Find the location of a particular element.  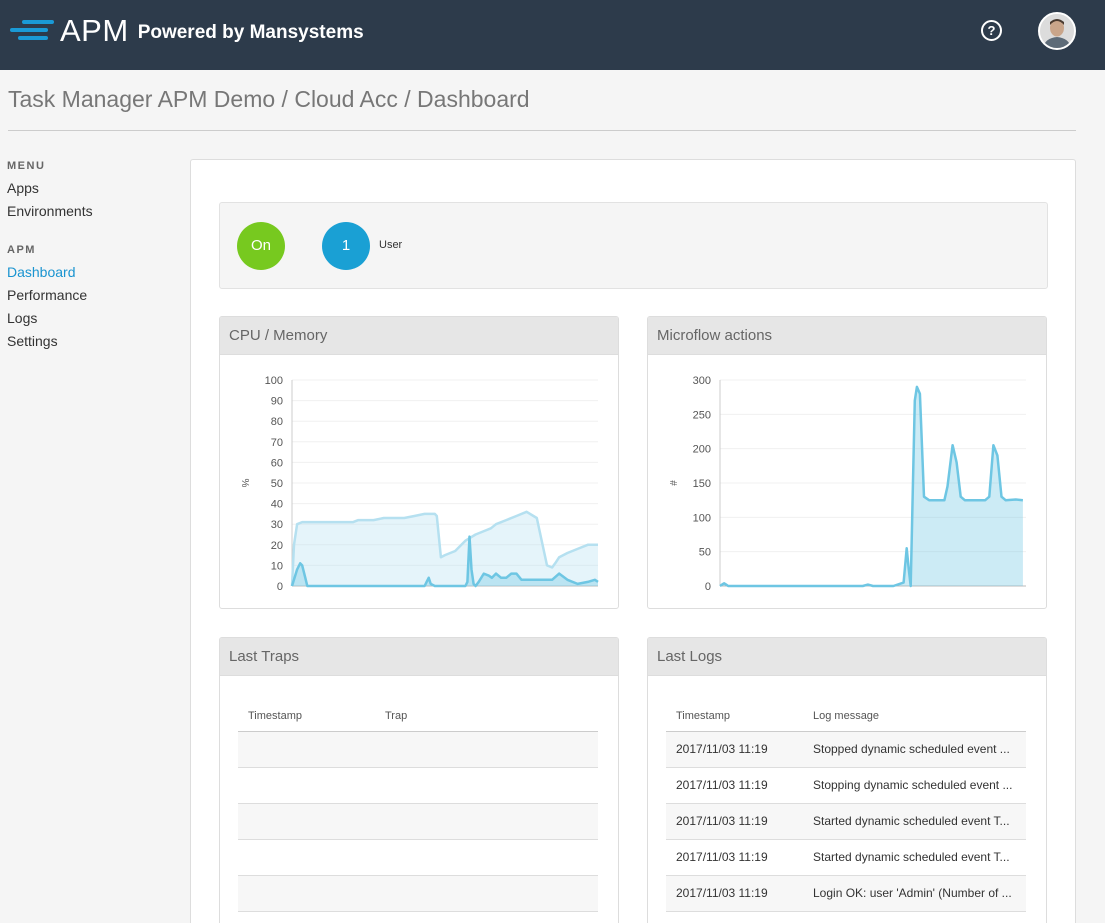

microflow-chart: 0 50 100 150 200 250 300 # is located at coordinates (846, 484).